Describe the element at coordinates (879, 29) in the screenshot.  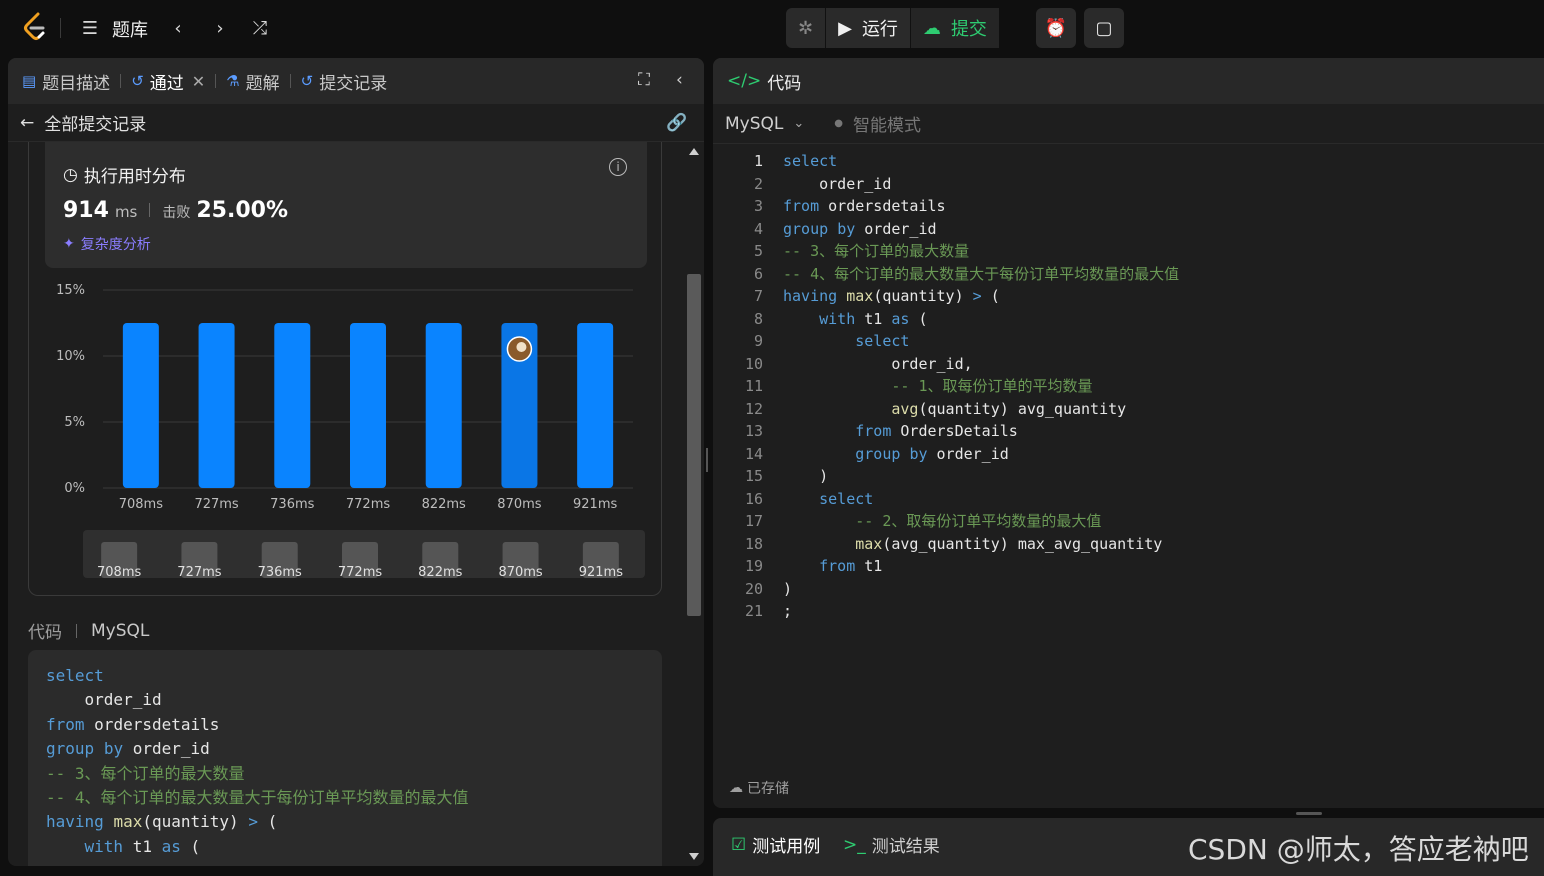
I see `run-label: 运行` at that location.